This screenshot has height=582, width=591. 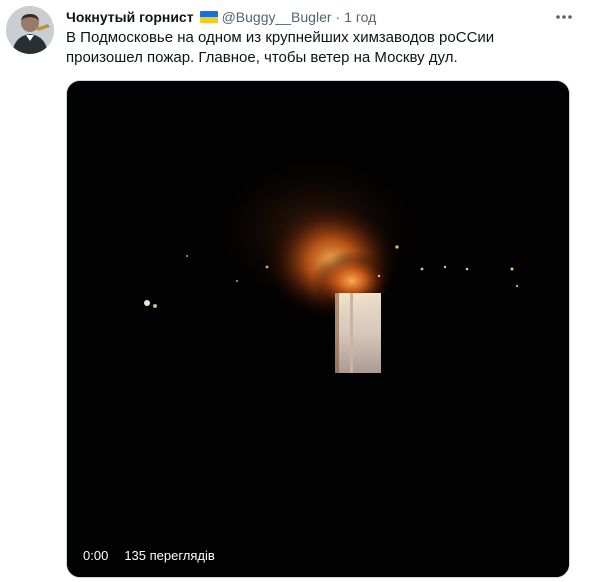 I want to click on video-time: 0:00, so click(x=96, y=555).